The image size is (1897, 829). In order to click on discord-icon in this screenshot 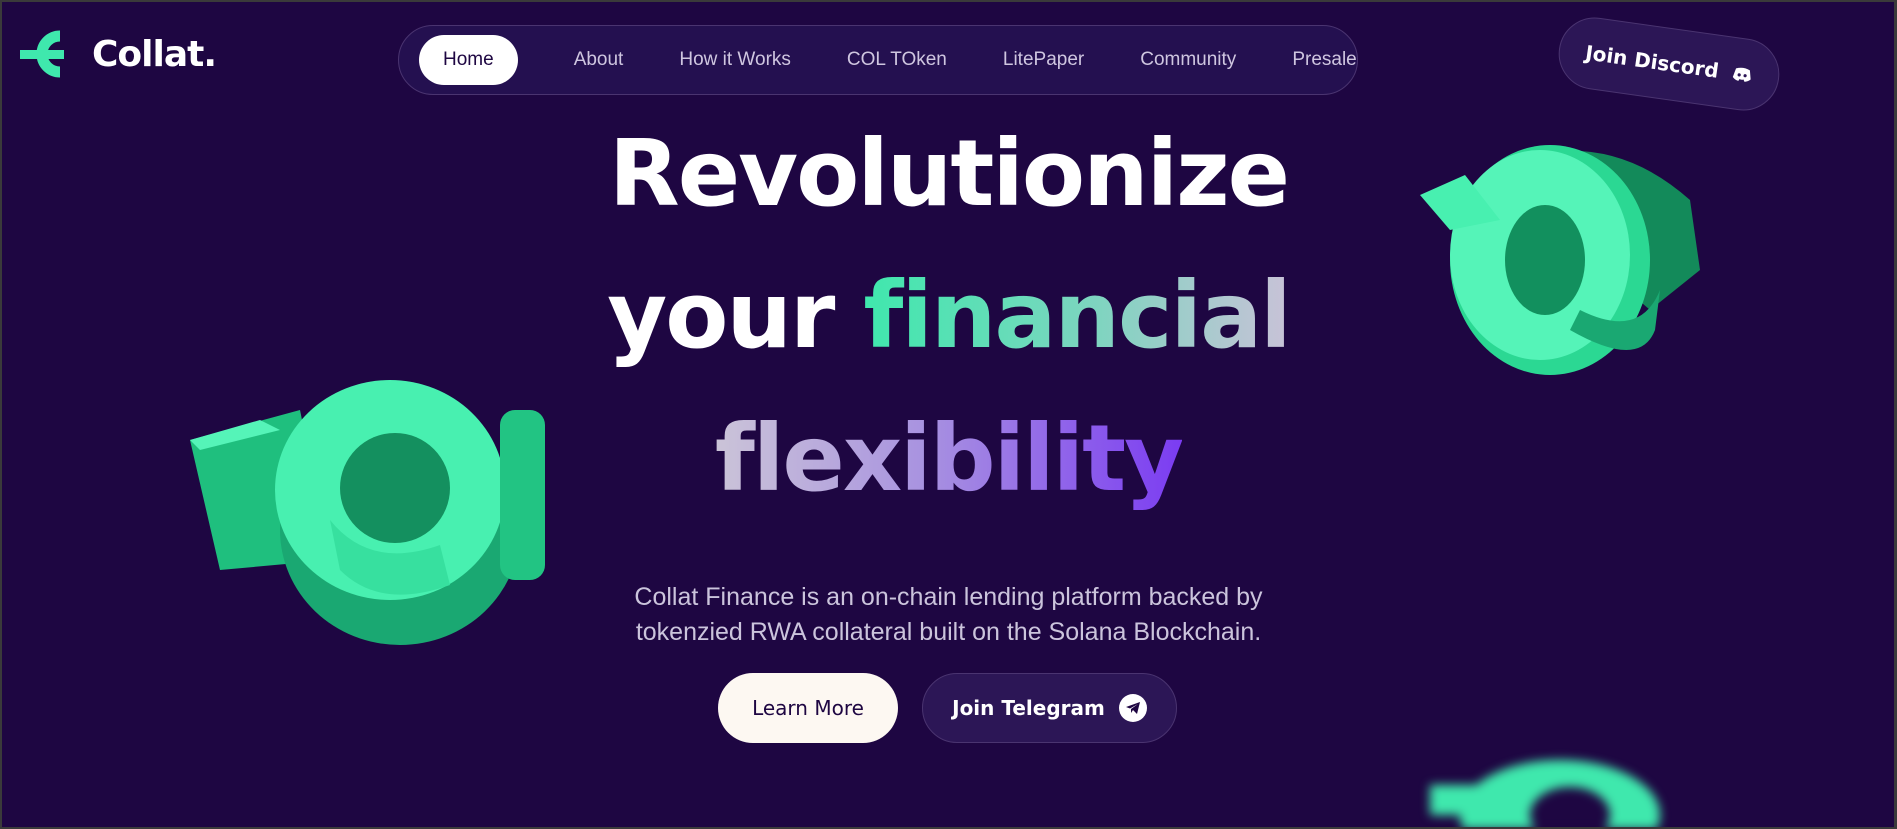, I will do `click(1741, 74)`.